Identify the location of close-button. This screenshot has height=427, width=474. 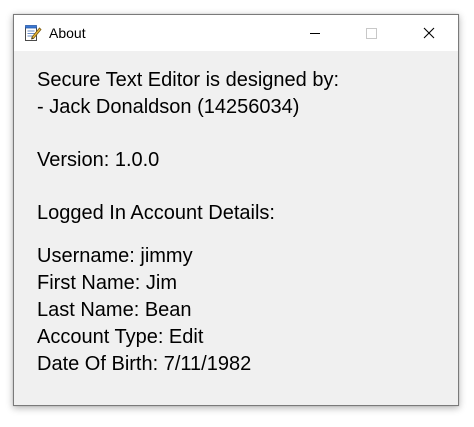
(429, 33).